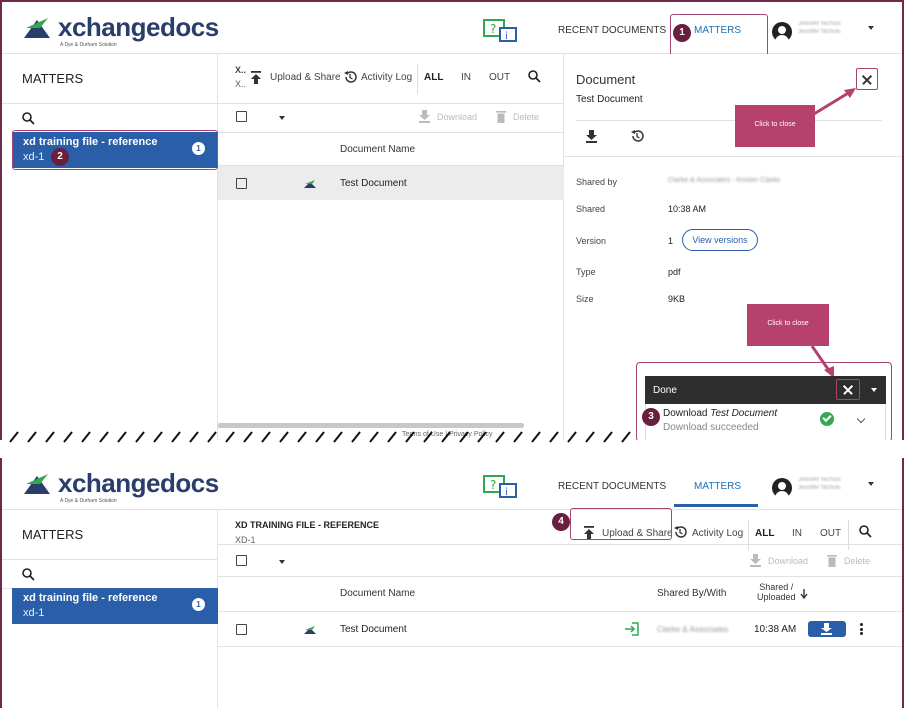  What do you see at coordinates (632, 629) in the screenshot?
I see `sent-document-icon` at bounding box center [632, 629].